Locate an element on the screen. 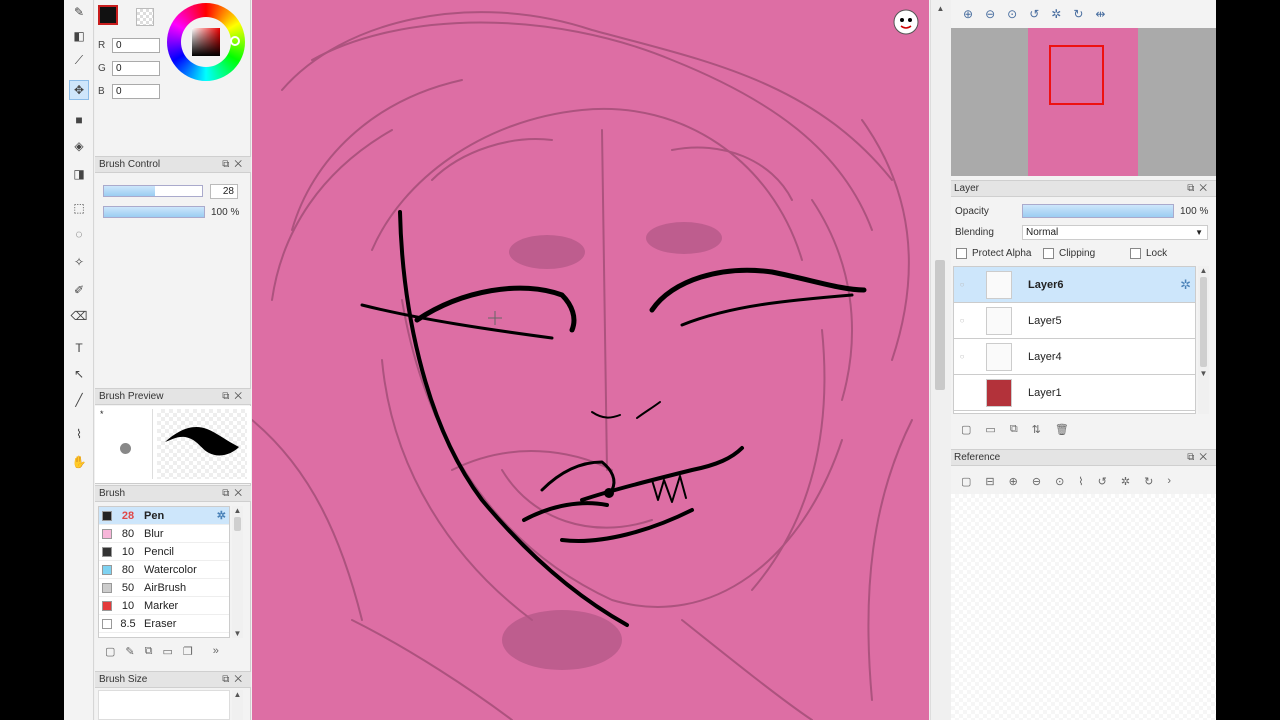  canvas-vertical-scrollbar: ▲ is located at coordinates (940, 360).